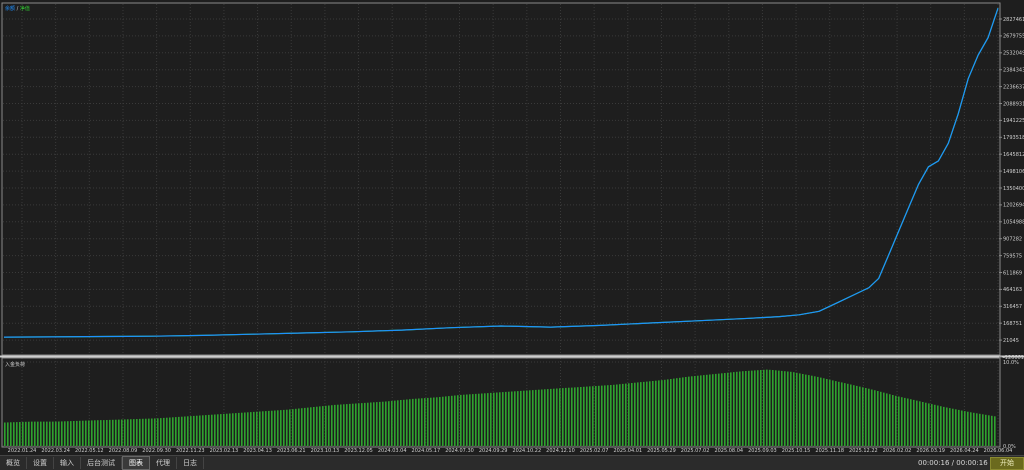 The image size is (1024, 470). Describe the element at coordinates (1013, 104) in the screenshot. I see `y-tick-label: 2088931` at that location.